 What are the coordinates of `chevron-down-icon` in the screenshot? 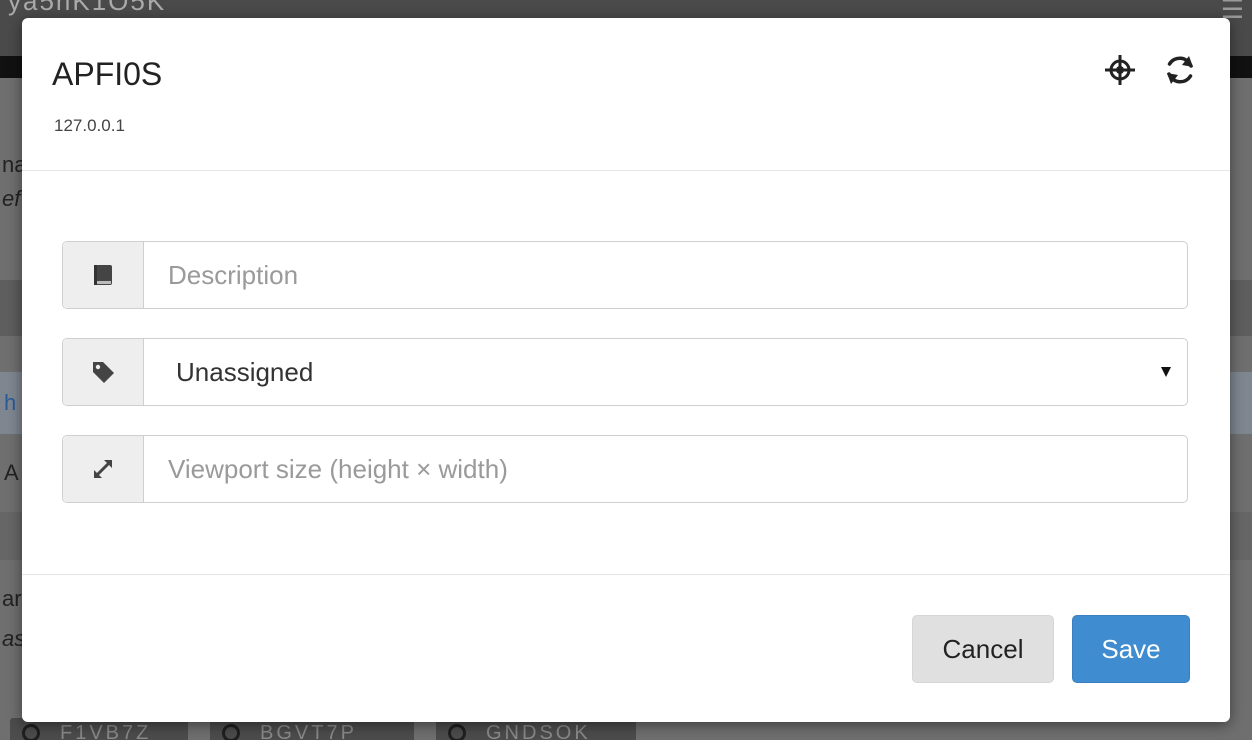 It's located at (1166, 372).